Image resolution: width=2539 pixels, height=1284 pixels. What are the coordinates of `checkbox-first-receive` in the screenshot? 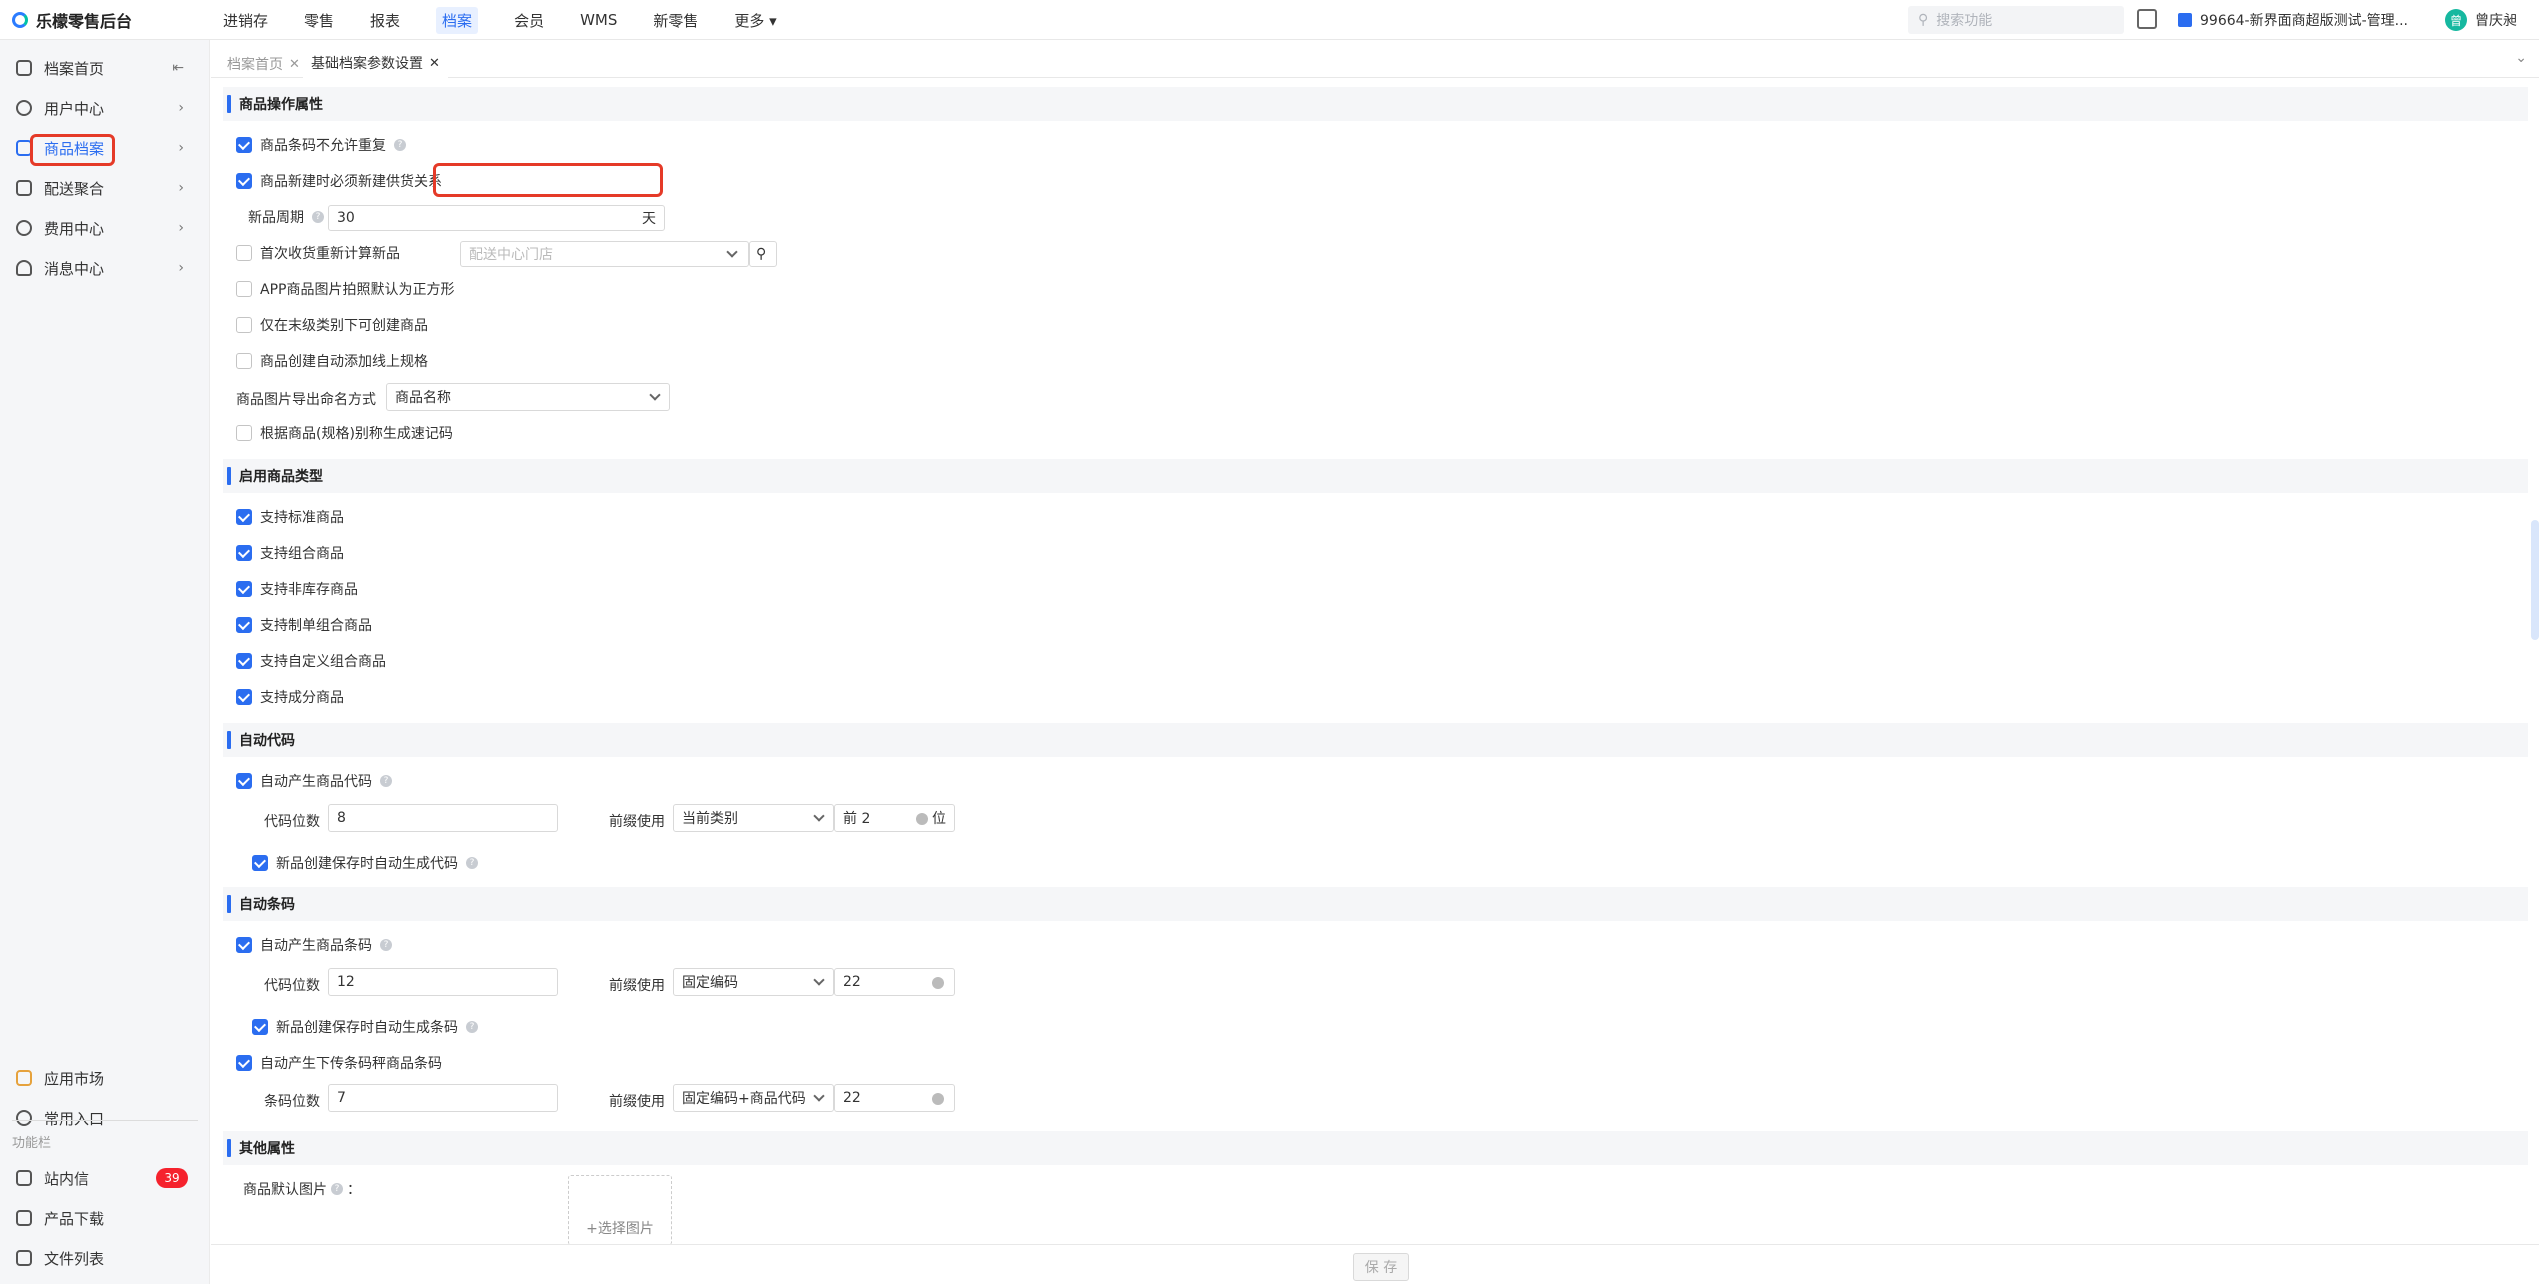 It's located at (244, 253).